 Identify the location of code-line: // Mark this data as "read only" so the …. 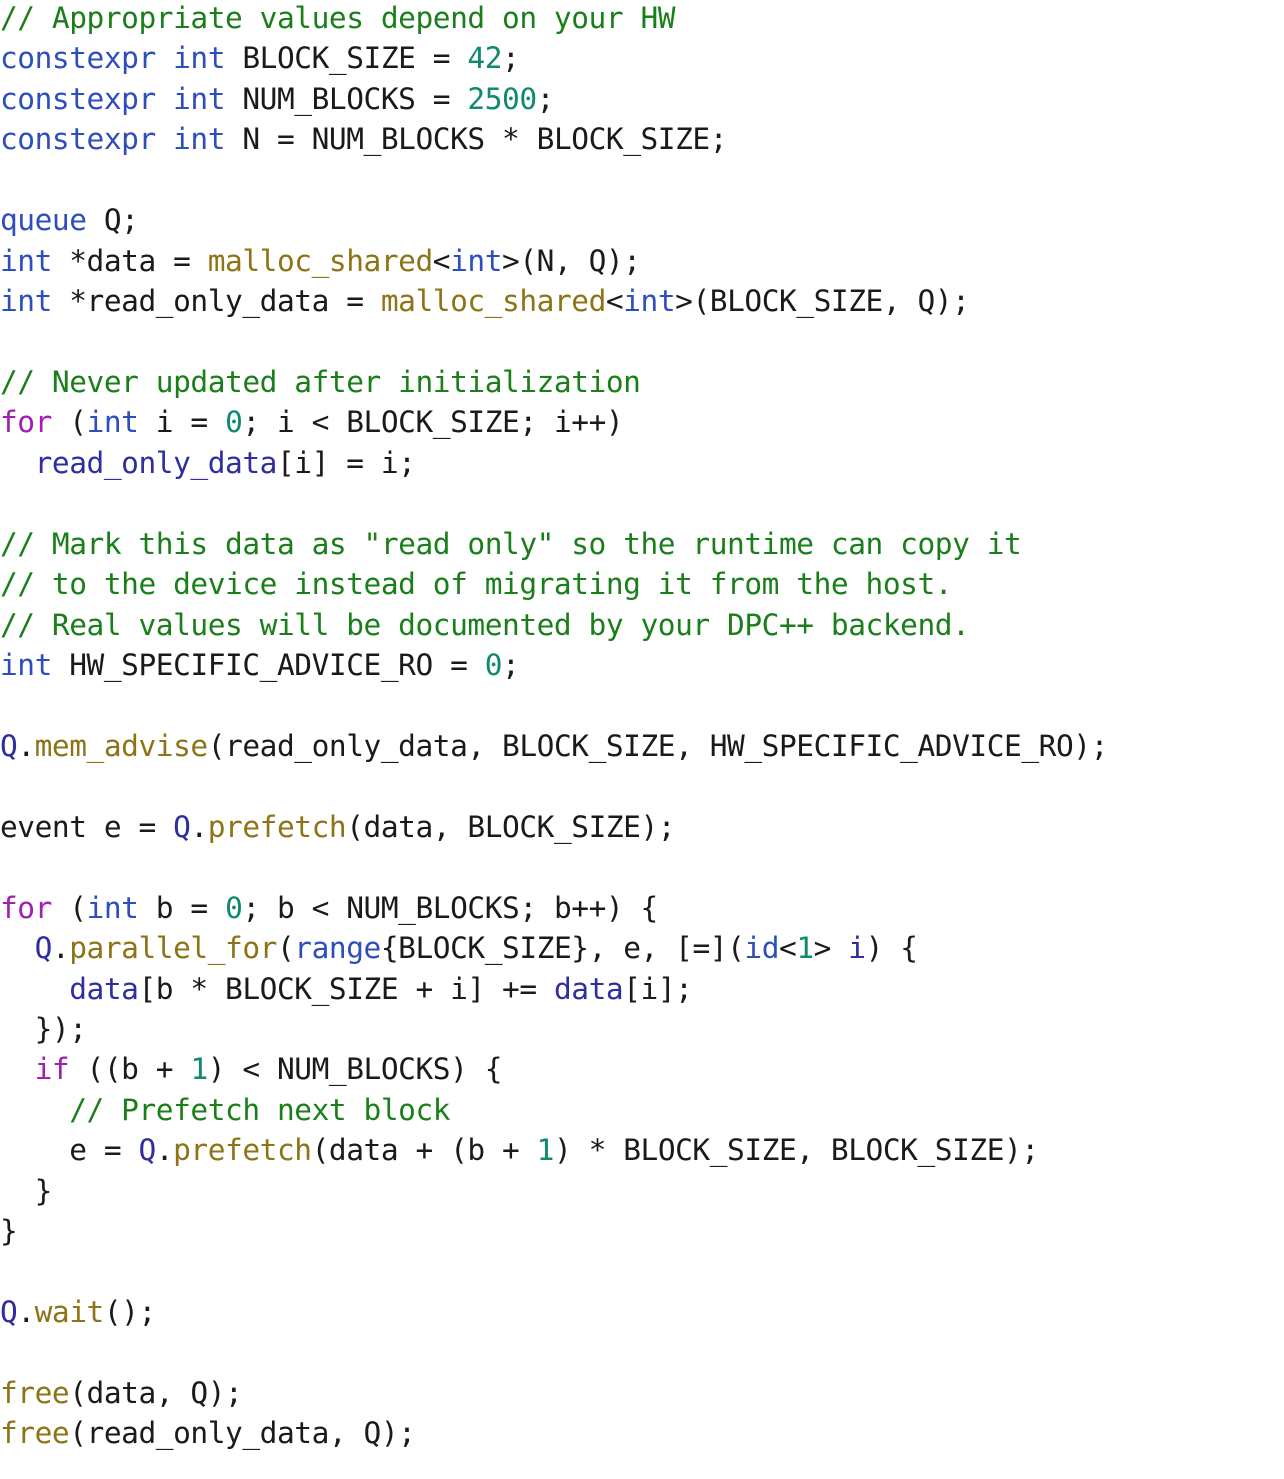
(554, 544).